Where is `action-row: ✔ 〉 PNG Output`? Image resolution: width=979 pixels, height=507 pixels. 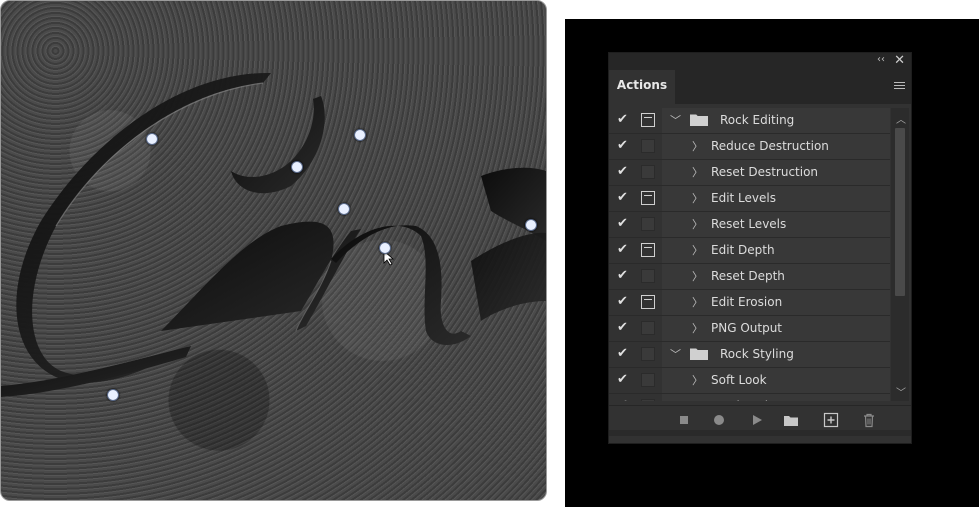 action-row: ✔ 〉 PNG Output is located at coordinates (749, 329).